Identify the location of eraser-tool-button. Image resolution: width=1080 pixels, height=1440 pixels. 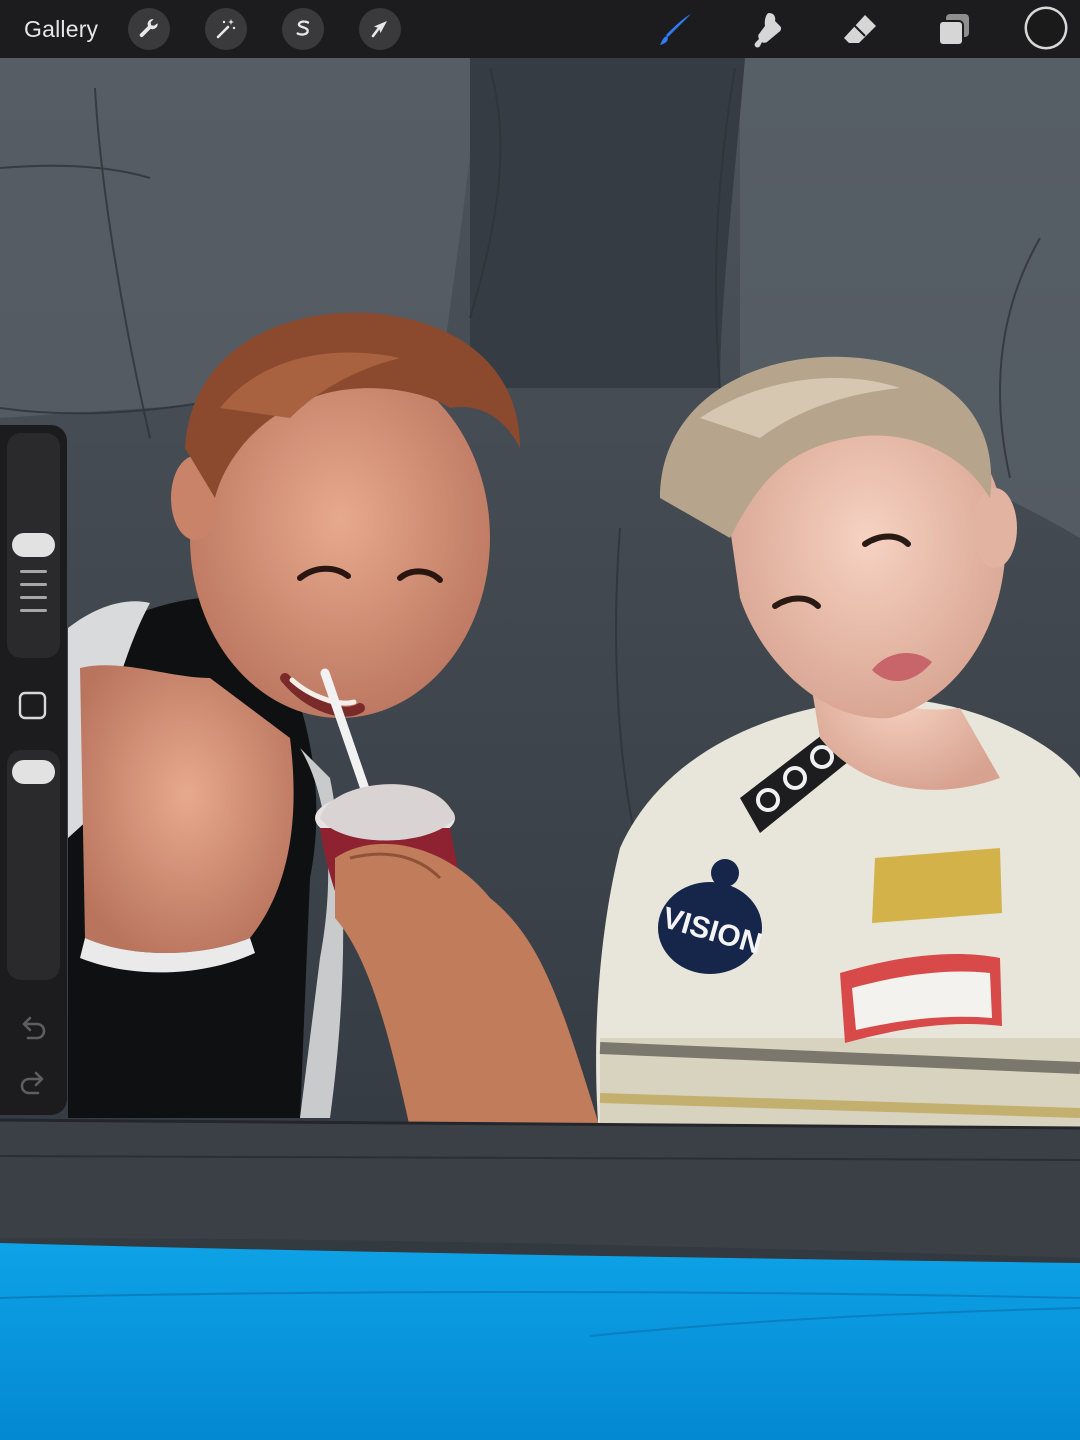
(860, 30).